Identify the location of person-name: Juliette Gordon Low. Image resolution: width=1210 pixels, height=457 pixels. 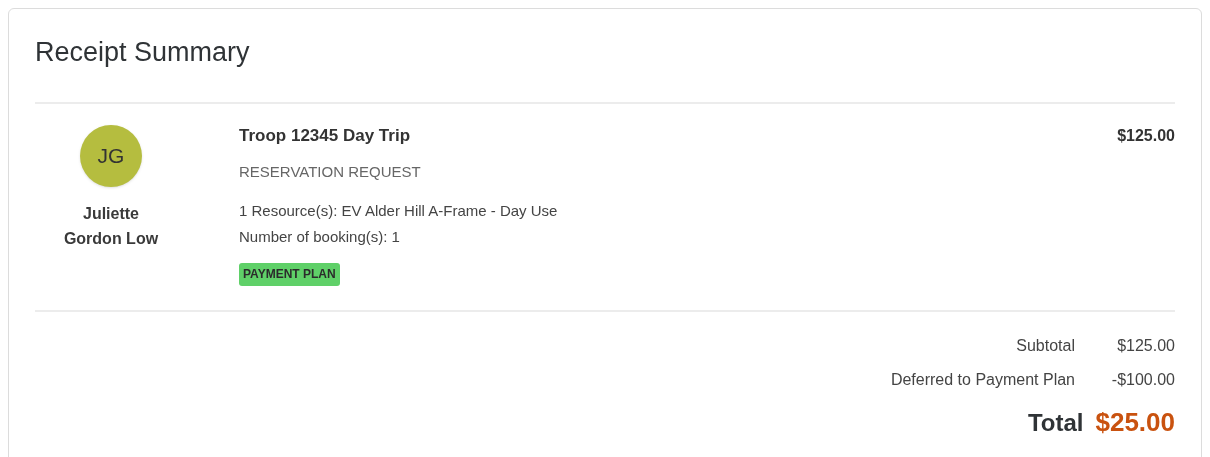
(111, 226).